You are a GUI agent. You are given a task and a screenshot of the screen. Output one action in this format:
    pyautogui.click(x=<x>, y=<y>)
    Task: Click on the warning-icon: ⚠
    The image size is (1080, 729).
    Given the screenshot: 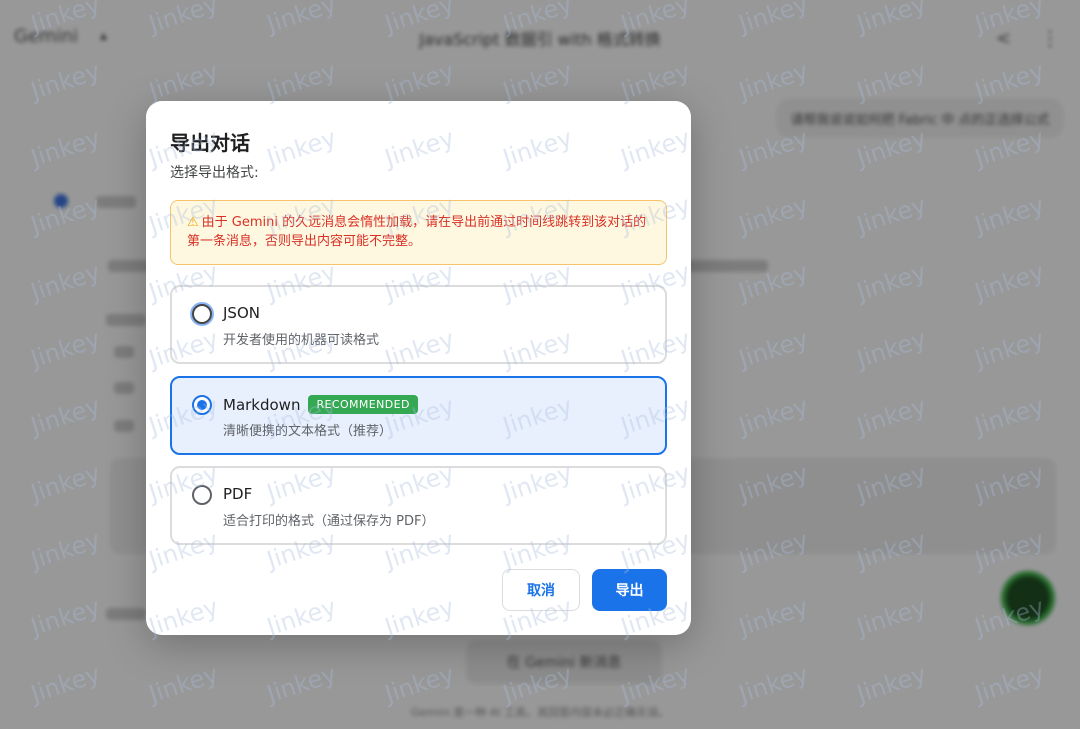 What is the action you would take?
    pyautogui.click(x=193, y=222)
    